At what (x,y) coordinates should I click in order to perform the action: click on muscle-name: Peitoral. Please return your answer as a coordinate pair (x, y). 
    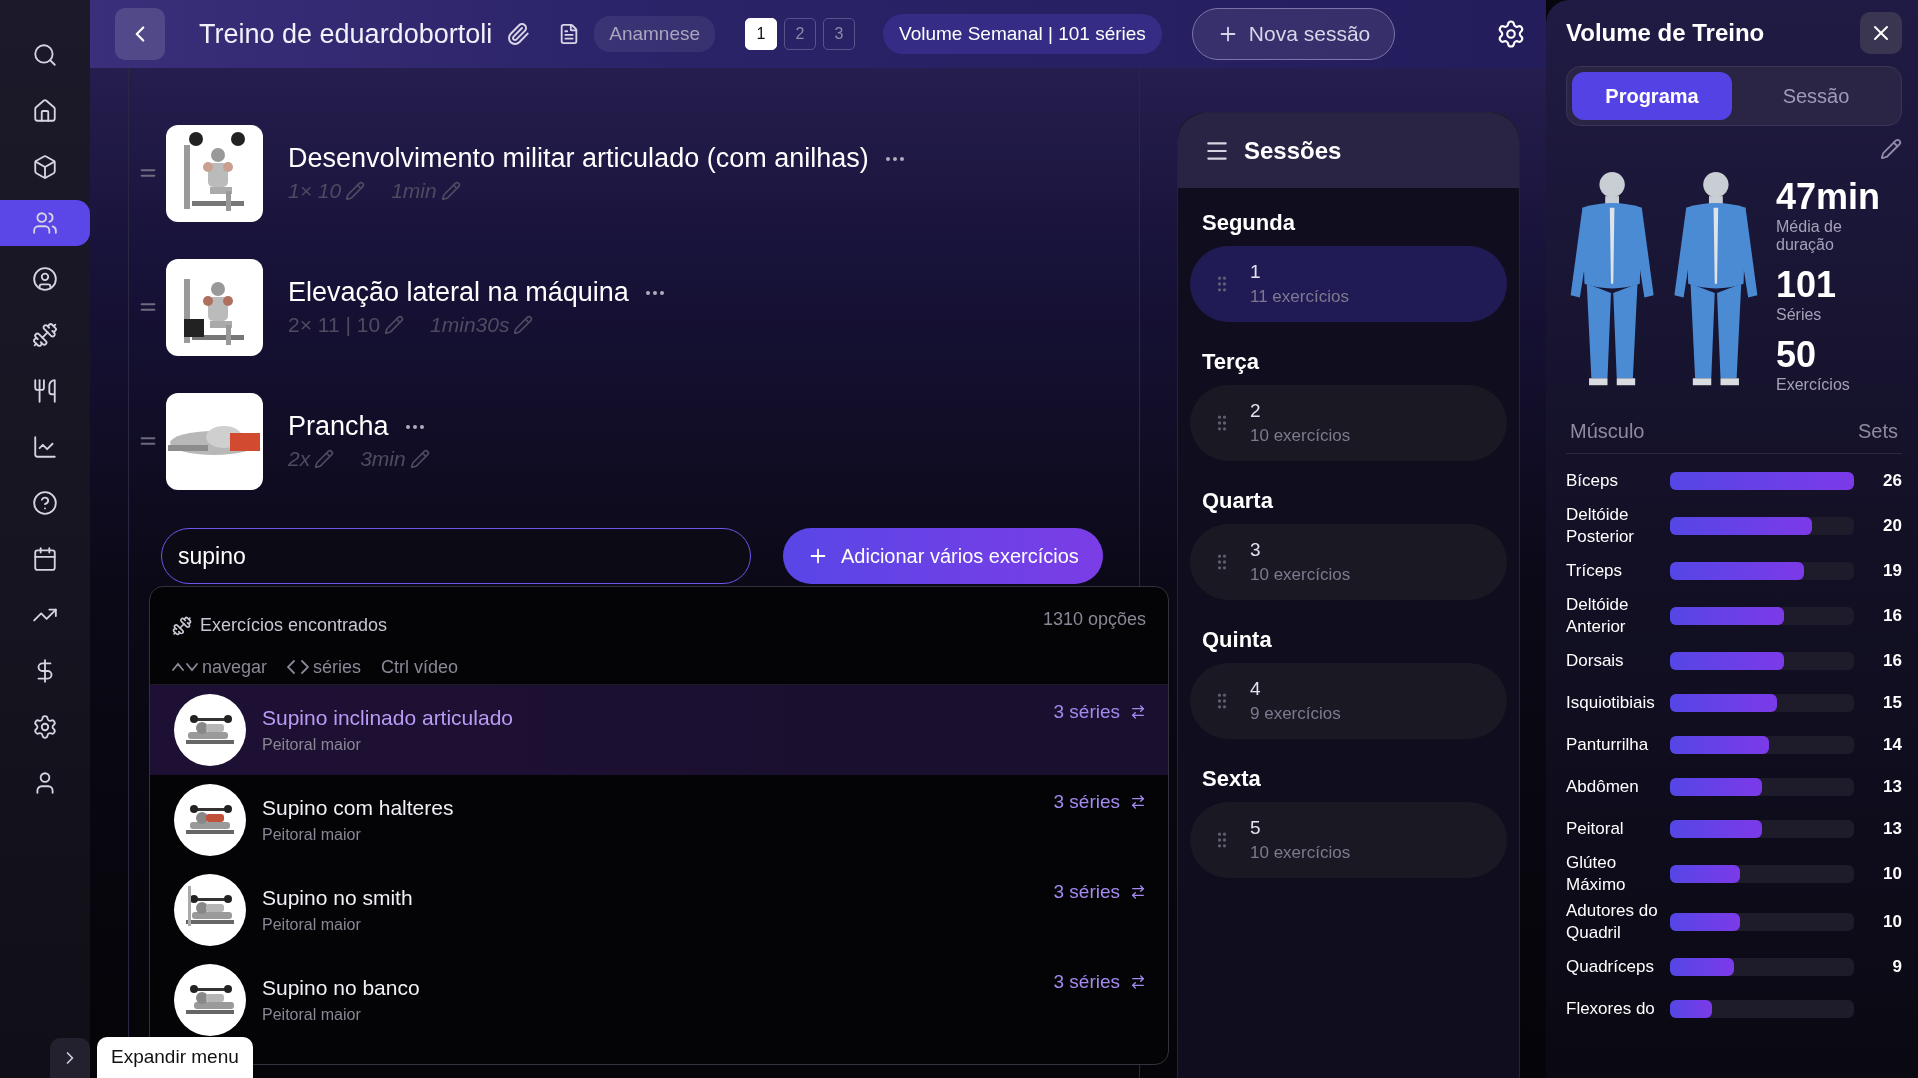
    Looking at the image, I should click on (1595, 829).